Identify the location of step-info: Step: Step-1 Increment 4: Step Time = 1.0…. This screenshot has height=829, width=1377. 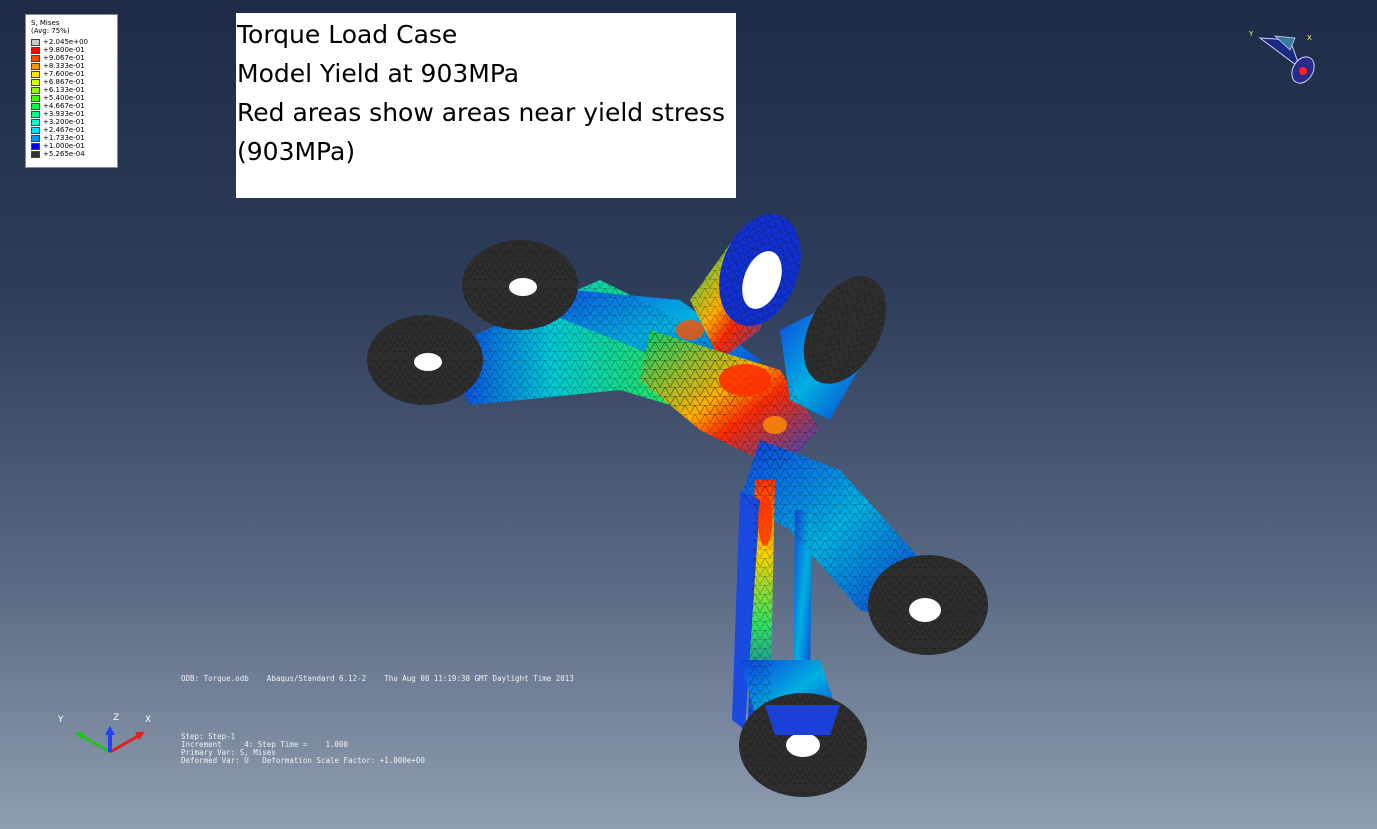
(303, 749).